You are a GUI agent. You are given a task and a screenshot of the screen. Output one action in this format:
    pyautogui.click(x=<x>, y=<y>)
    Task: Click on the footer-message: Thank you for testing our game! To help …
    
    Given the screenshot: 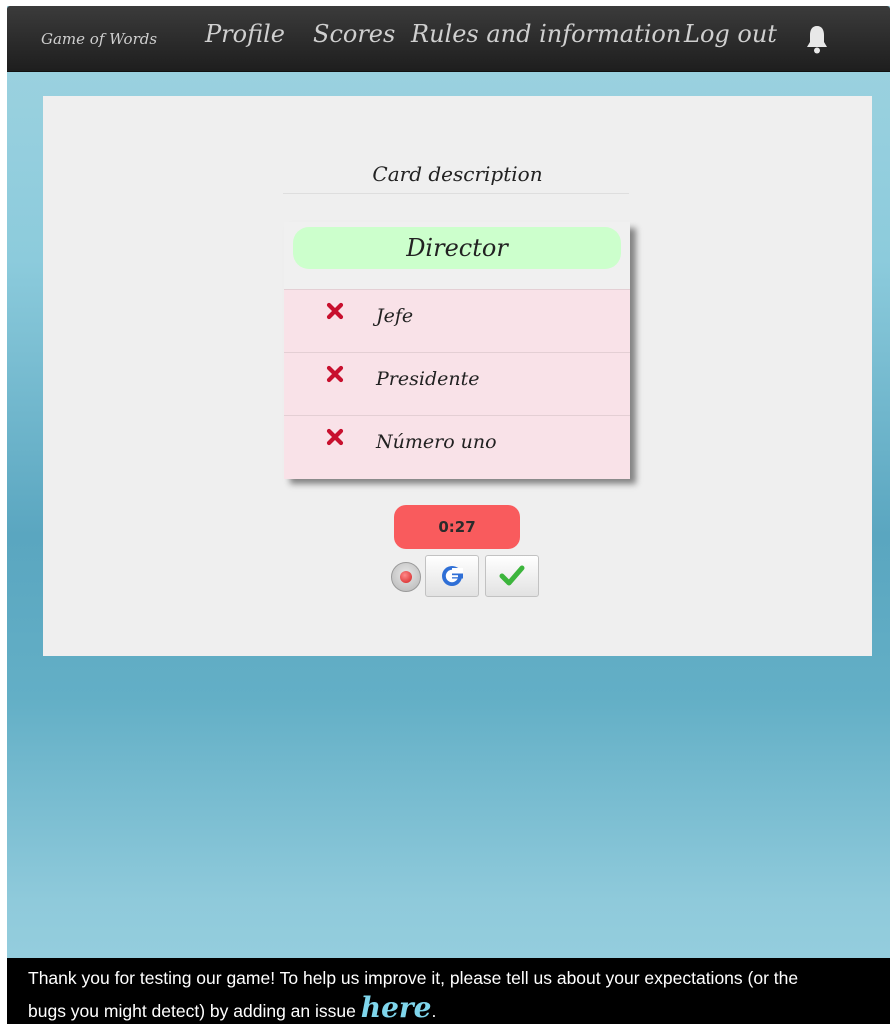 What is the action you would take?
    pyautogui.click(x=423, y=995)
    